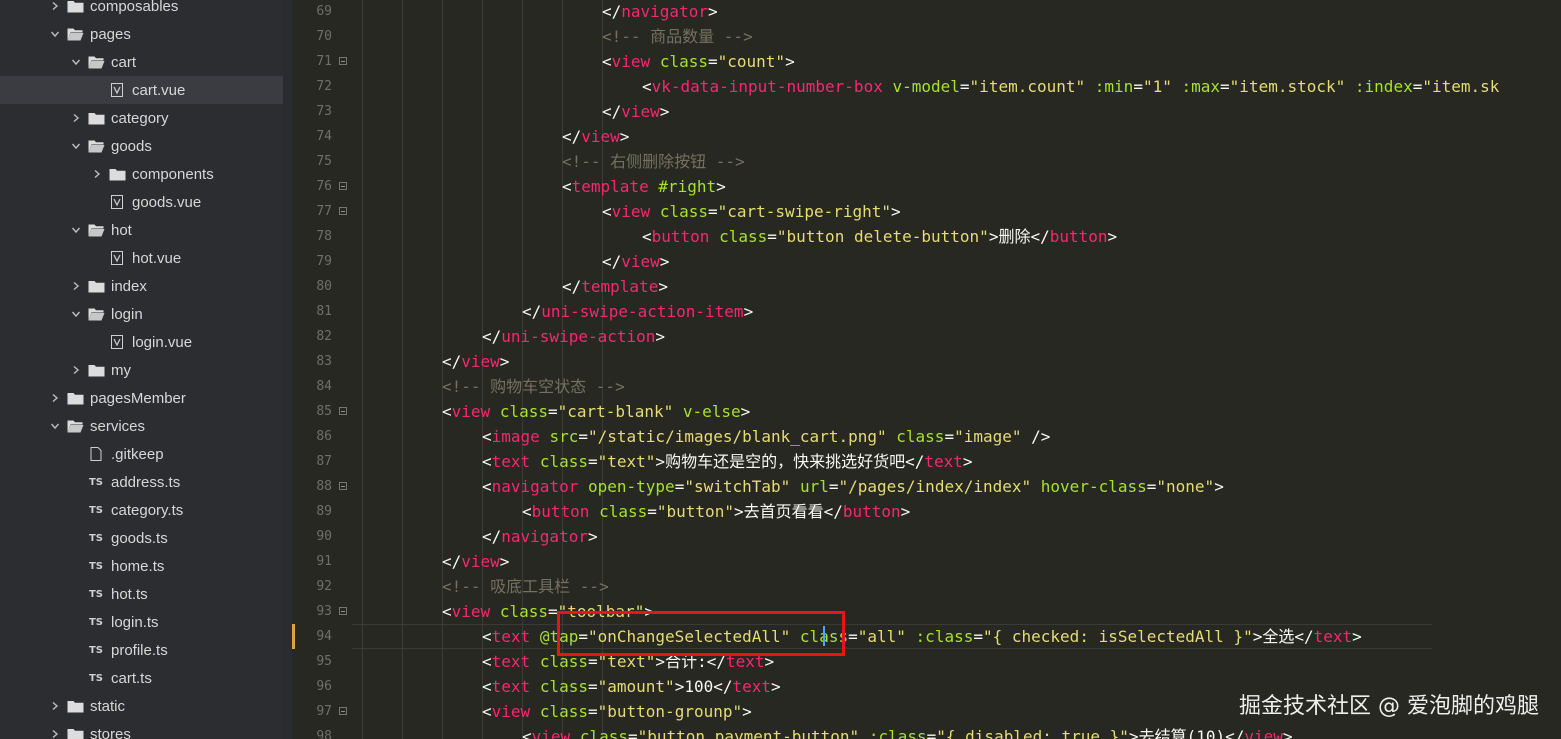 This screenshot has height=739, width=1561. I want to click on tree-file-item: TS home.ts, so click(141, 566).